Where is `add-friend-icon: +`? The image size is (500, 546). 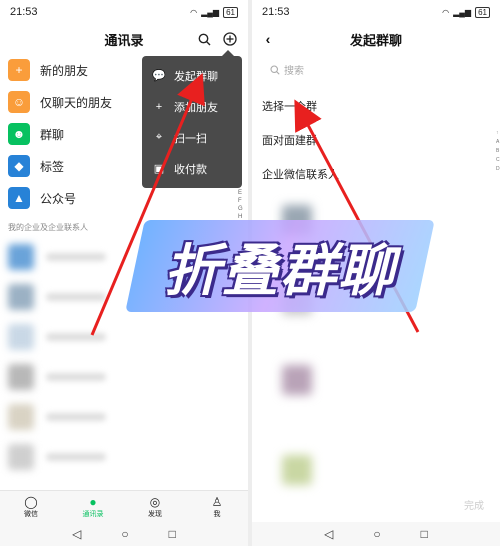
add-friend-icon: + is located at coordinates (159, 106).